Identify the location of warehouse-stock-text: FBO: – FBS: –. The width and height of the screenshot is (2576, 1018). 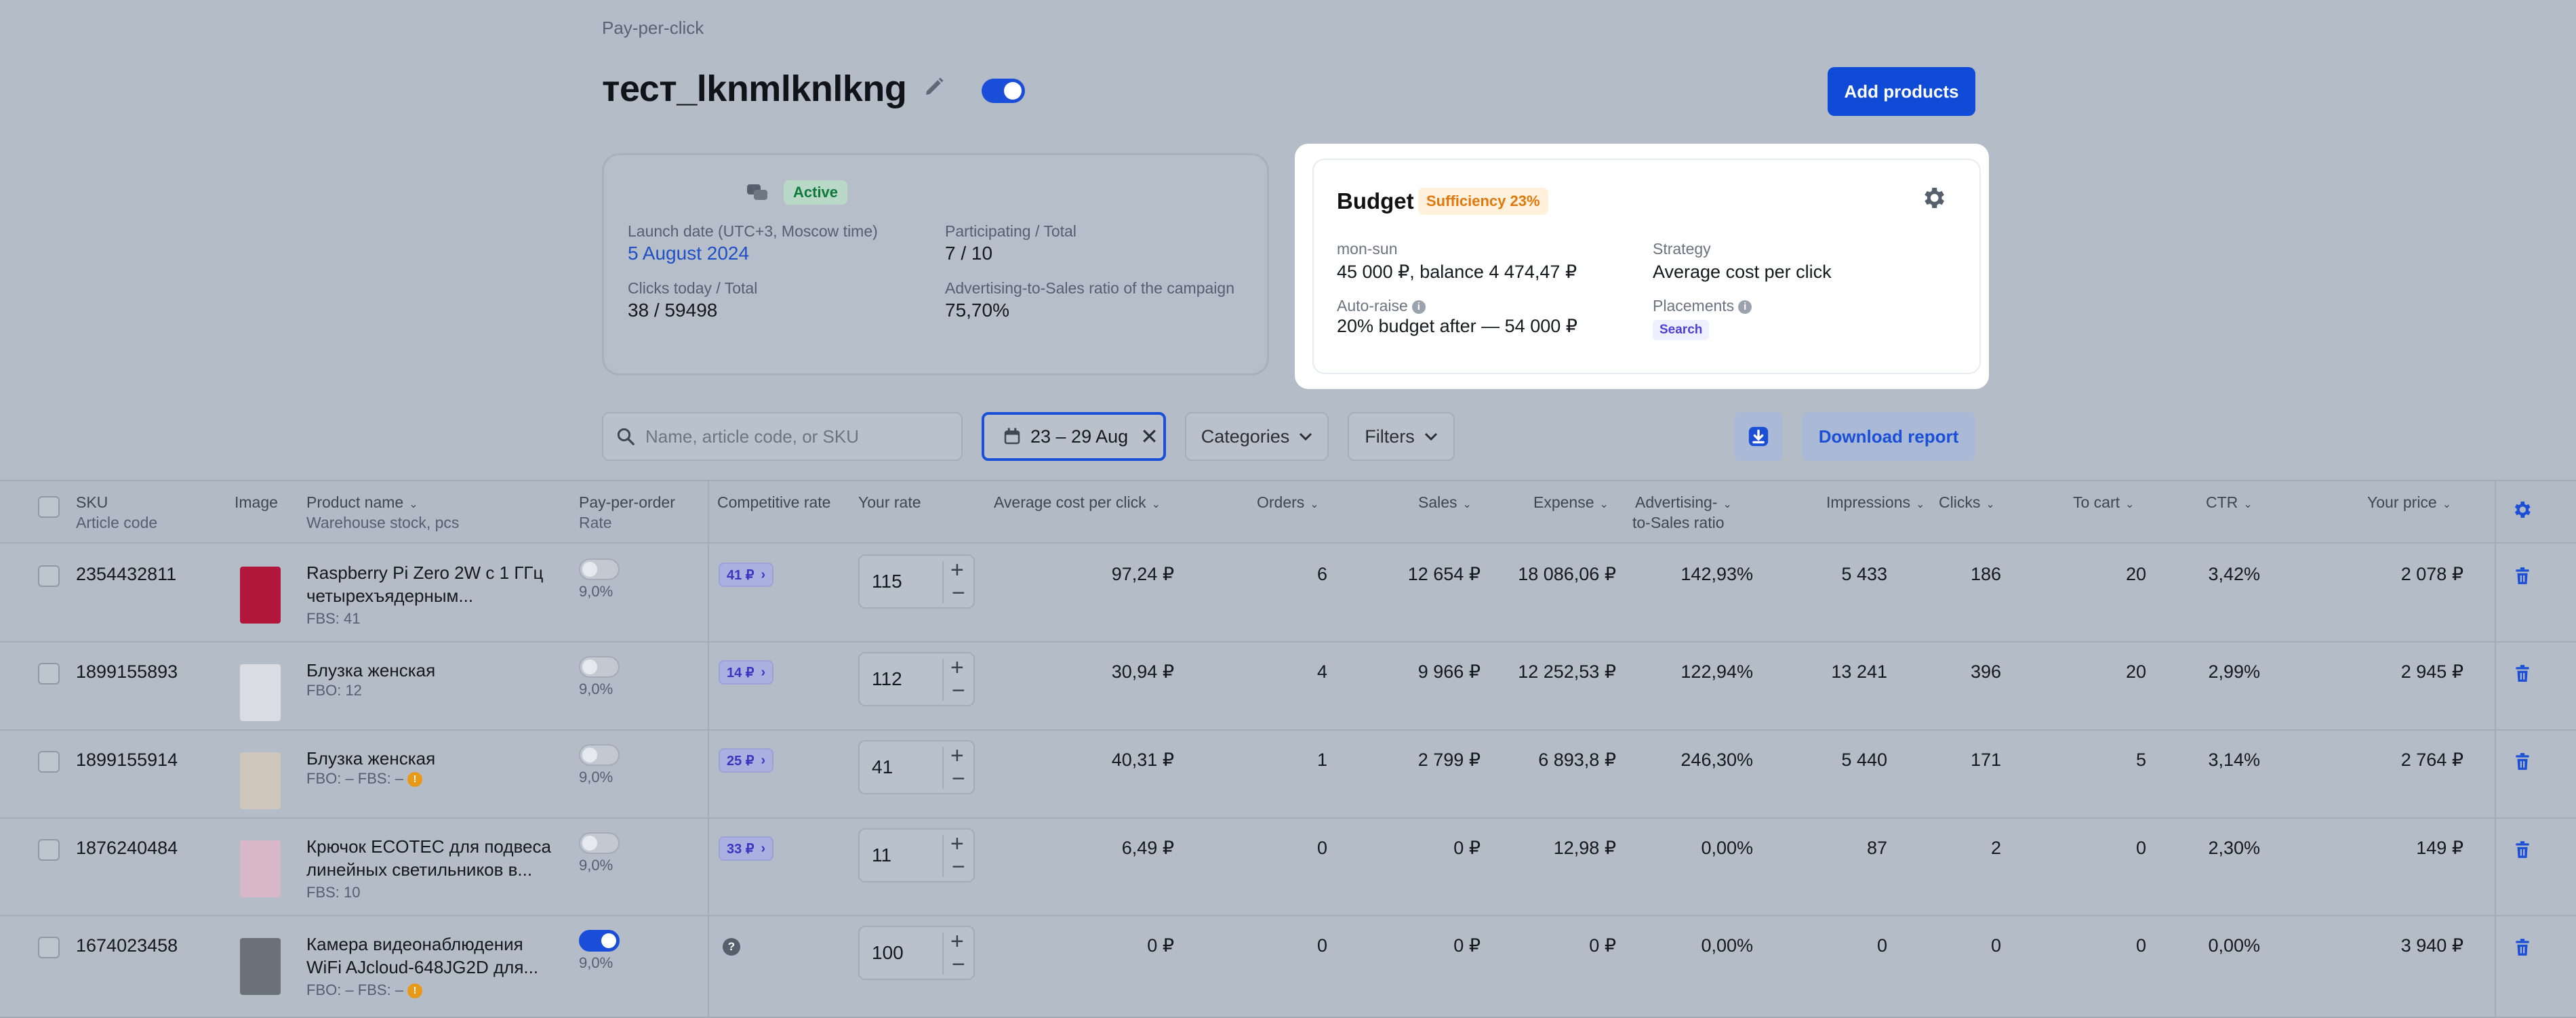
(355, 778).